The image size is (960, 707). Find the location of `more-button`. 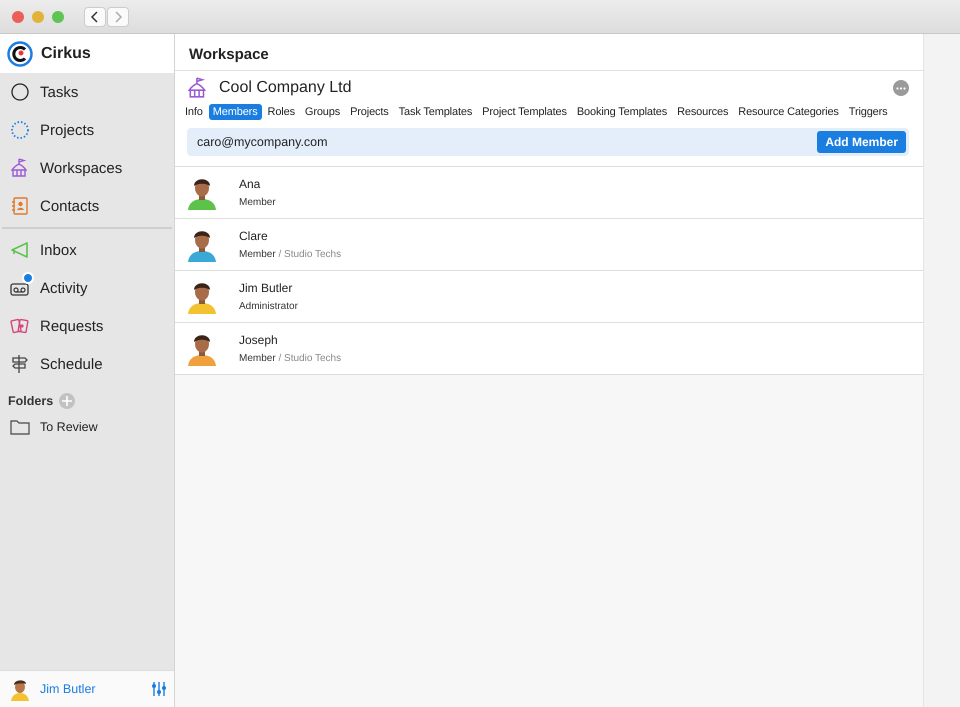

more-button is located at coordinates (901, 88).